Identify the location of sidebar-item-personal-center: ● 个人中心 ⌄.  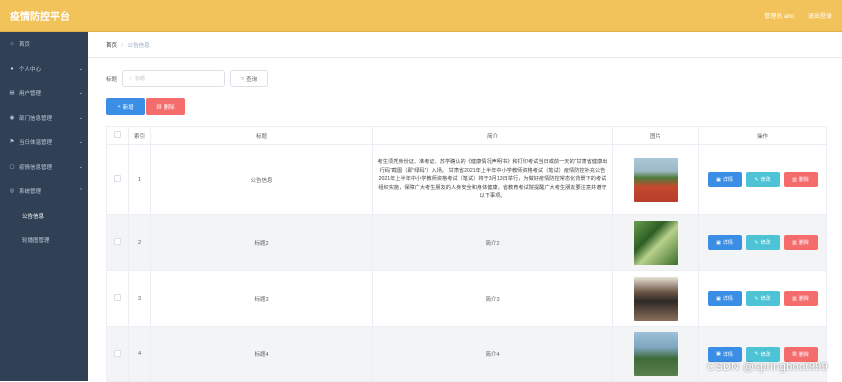
(44, 69).